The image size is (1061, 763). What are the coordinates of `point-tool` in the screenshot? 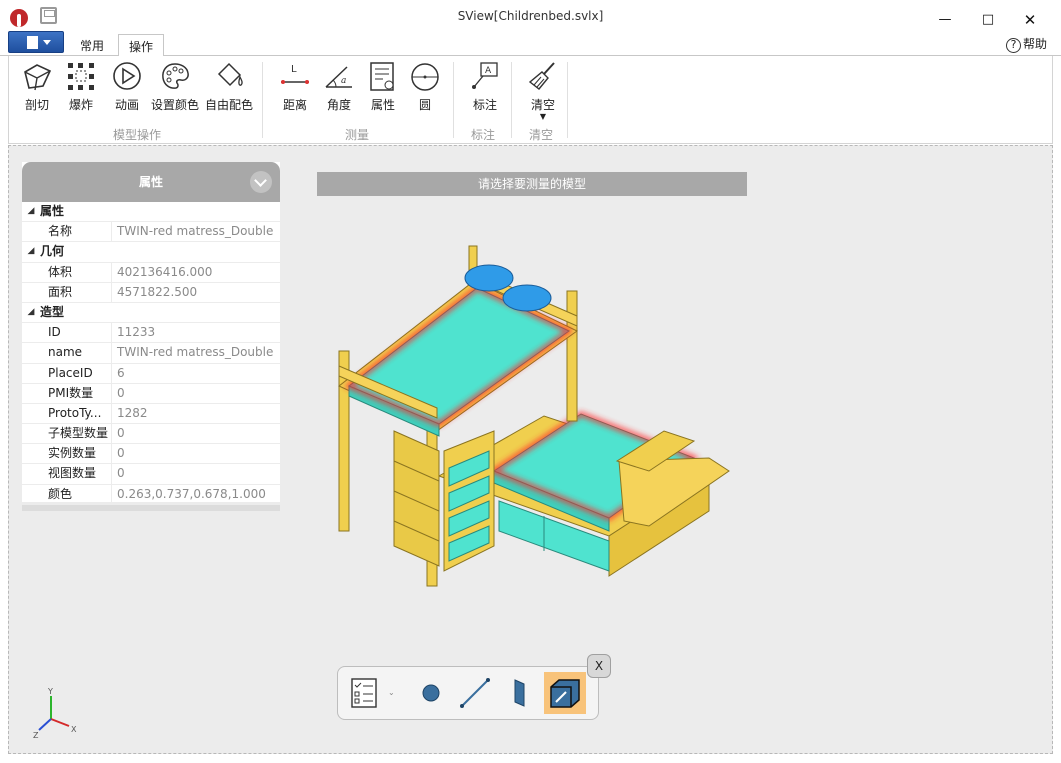 It's located at (431, 693).